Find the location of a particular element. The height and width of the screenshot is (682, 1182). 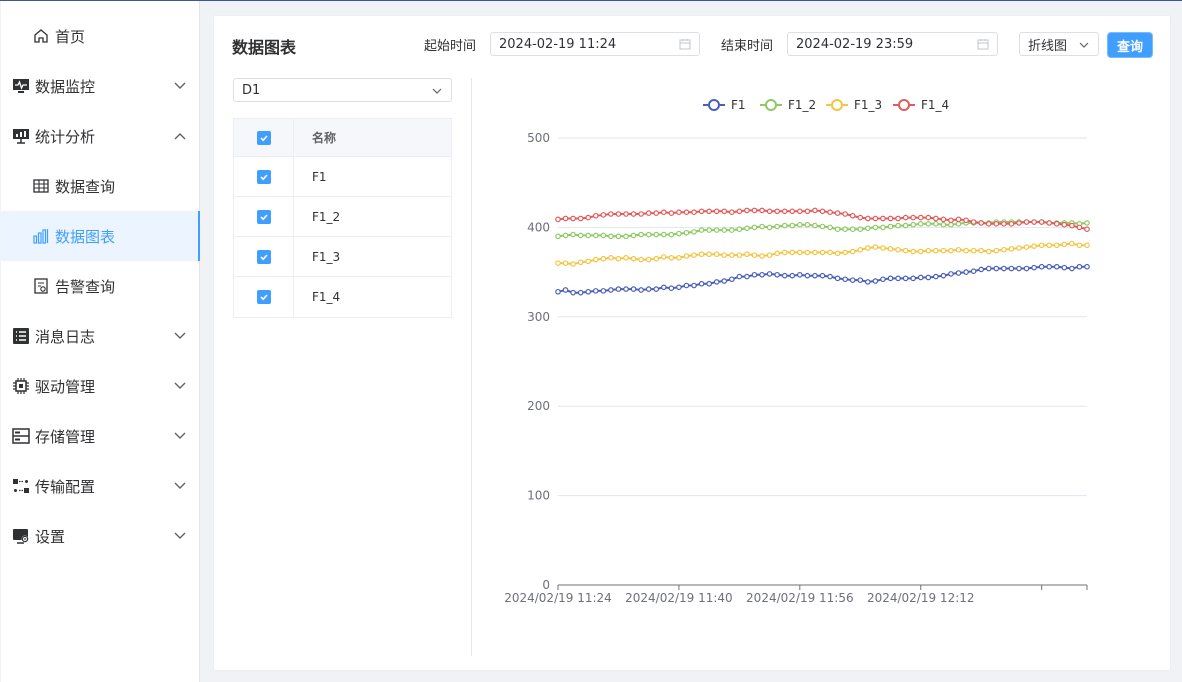

variable-table: 名称 F1 F1_2 F1_3 F1_4 is located at coordinates (342, 218).